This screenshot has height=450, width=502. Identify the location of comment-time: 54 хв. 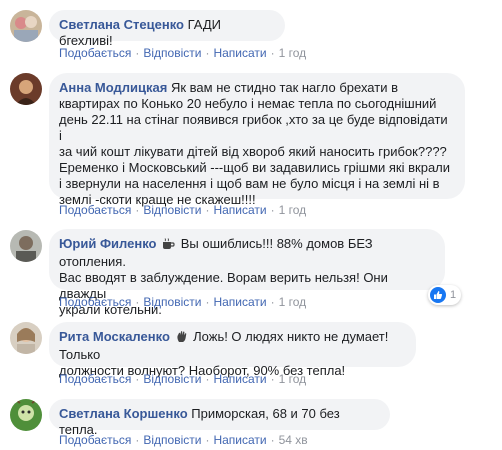
(293, 440).